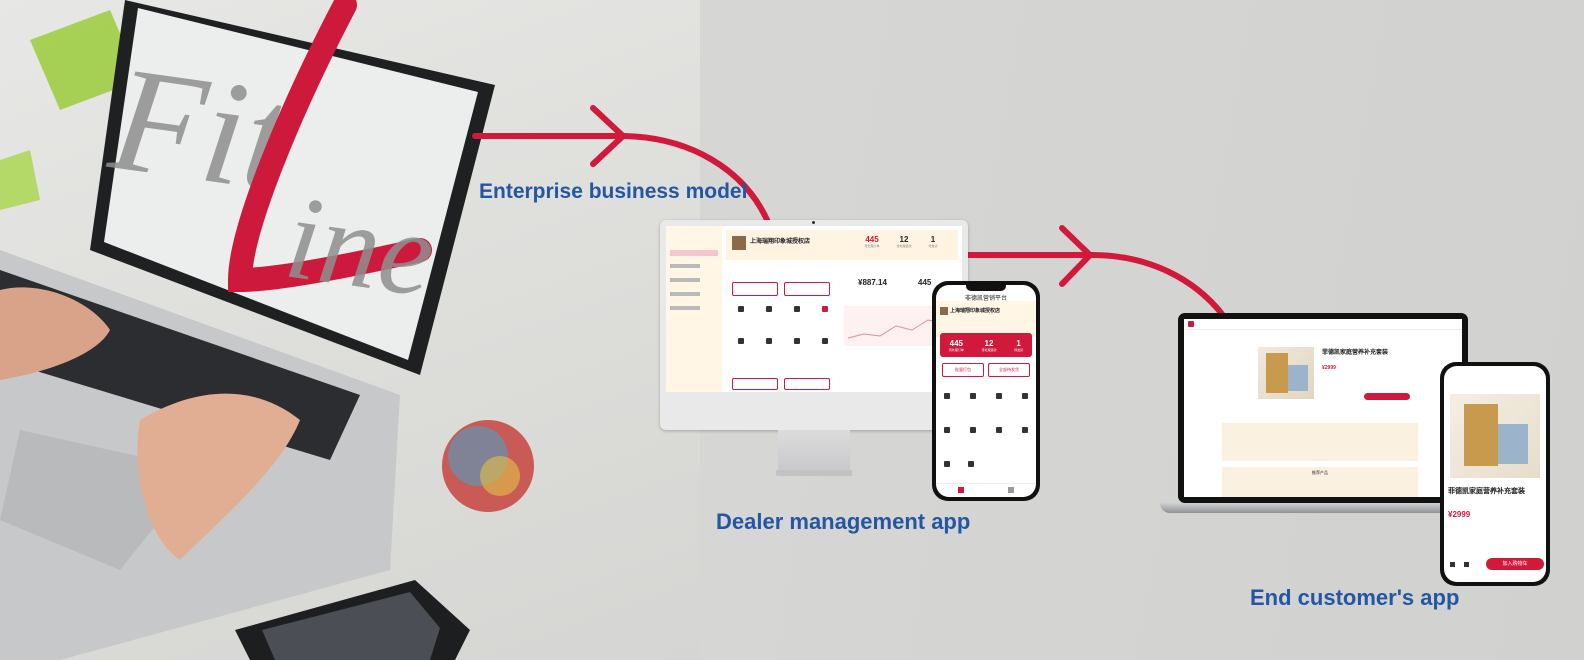  I want to click on product-price-desktop: ¥2999, so click(1329, 368).